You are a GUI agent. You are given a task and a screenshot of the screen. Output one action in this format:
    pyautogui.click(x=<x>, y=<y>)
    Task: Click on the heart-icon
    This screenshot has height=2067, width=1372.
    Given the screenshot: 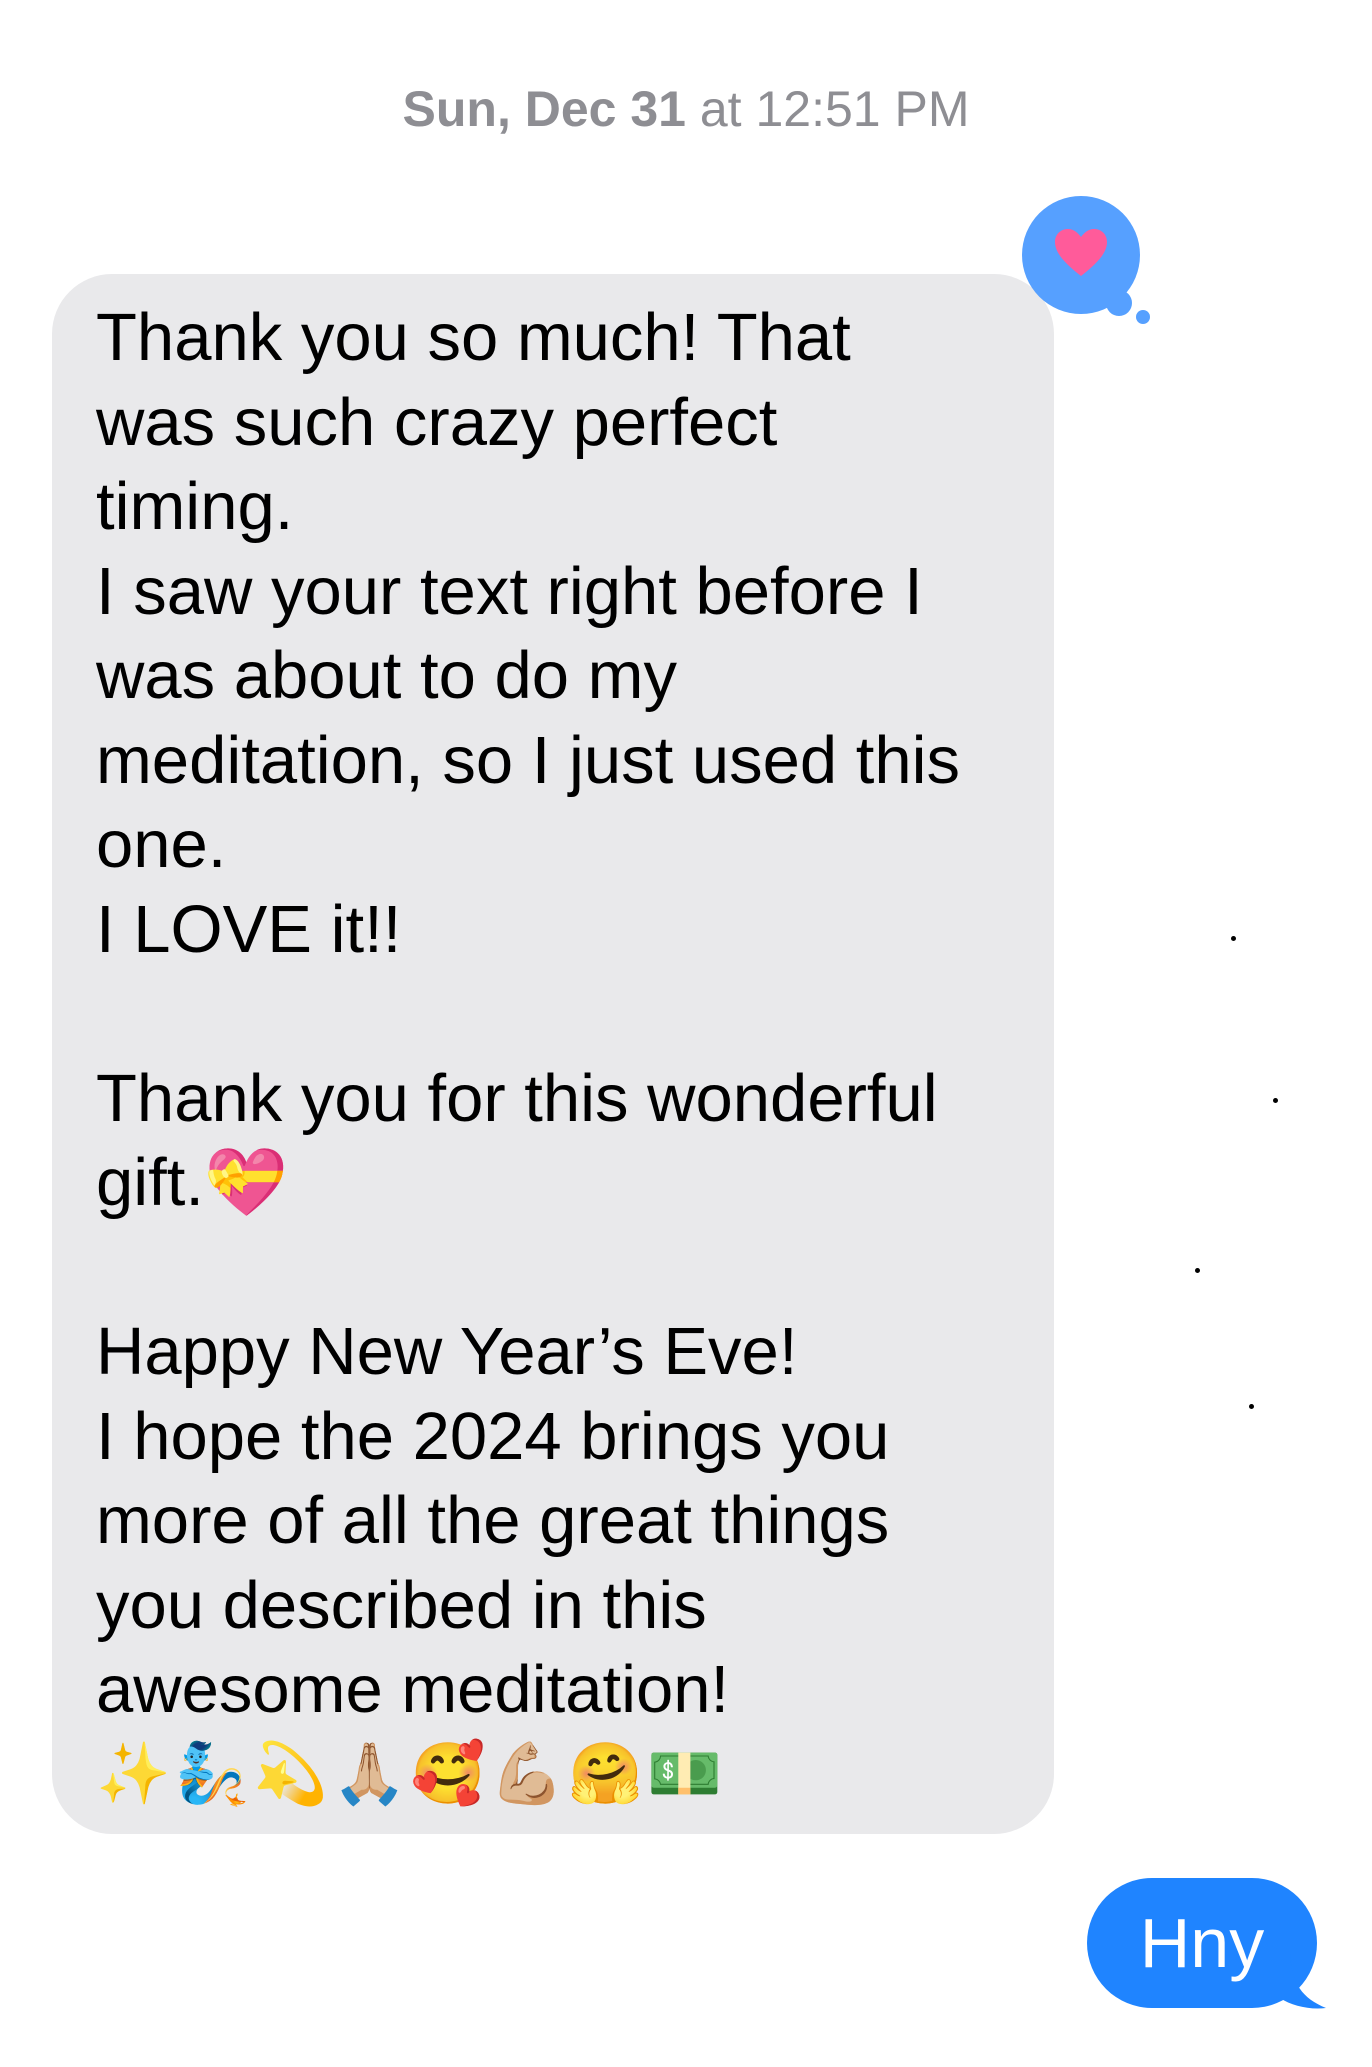 What is the action you would take?
    pyautogui.click(x=1081, y=255)
    